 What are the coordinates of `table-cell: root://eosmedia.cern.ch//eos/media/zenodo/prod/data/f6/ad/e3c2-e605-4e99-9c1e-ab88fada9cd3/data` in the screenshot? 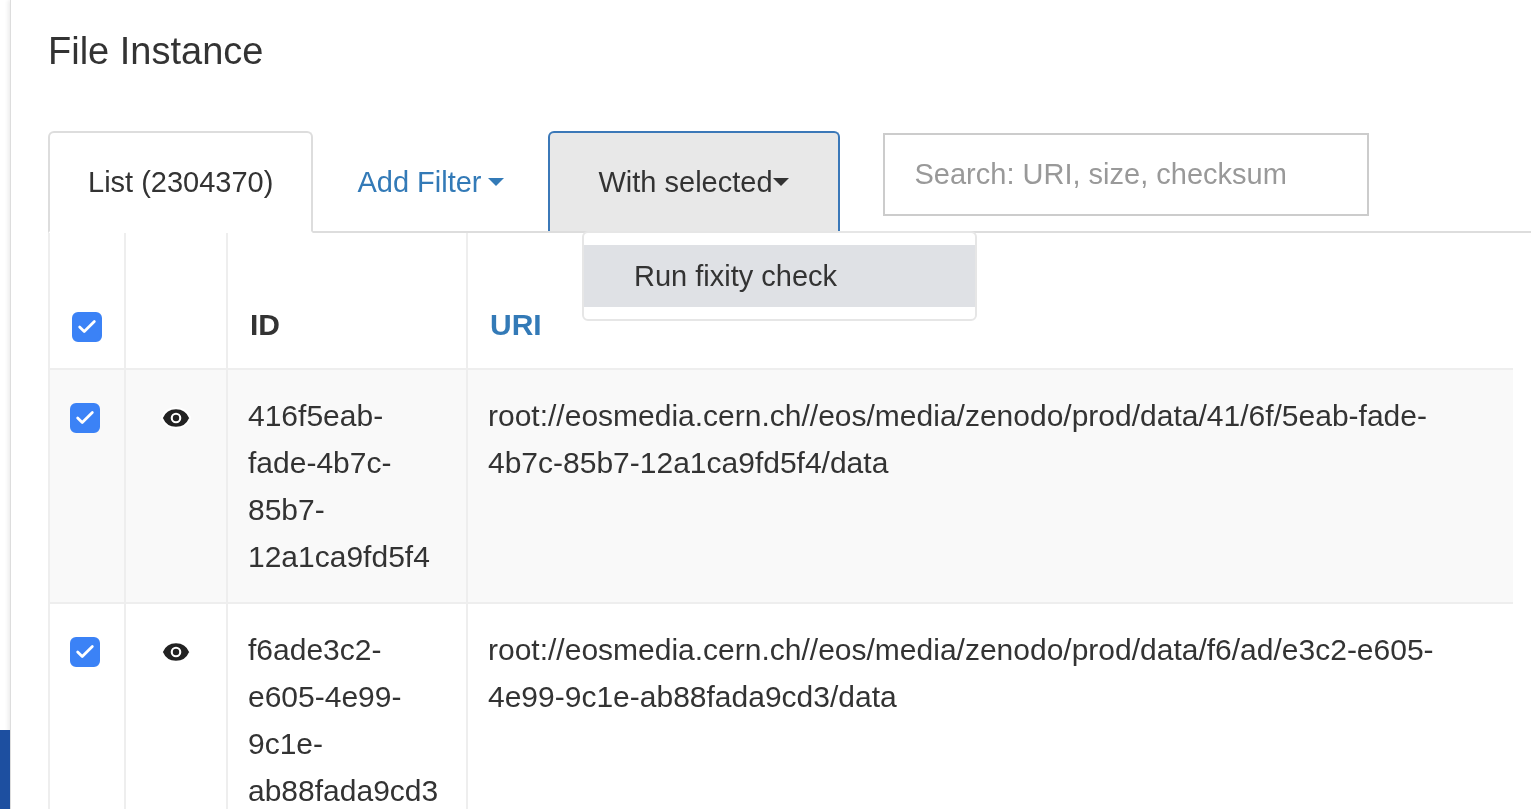 It's located at (961, 673).